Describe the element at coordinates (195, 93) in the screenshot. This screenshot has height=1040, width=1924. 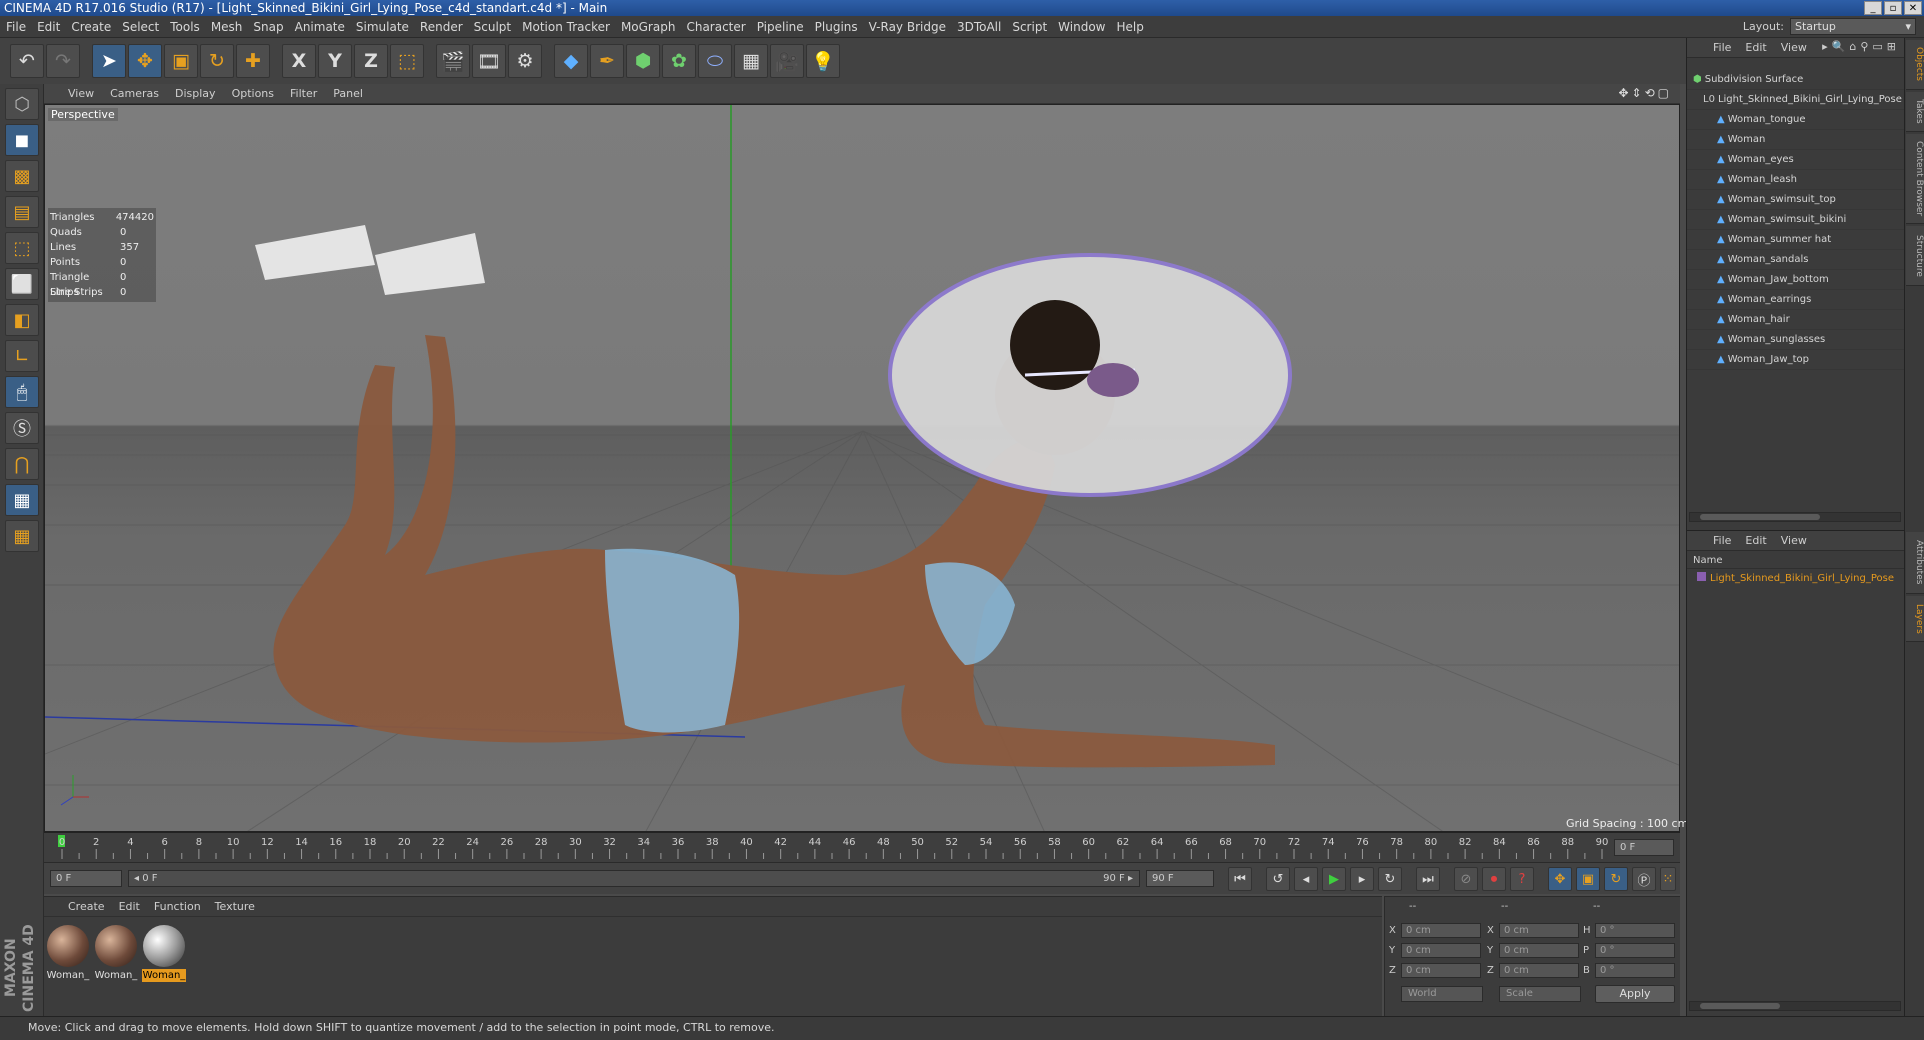
I see `viewport-menu-display: Display` at that location.